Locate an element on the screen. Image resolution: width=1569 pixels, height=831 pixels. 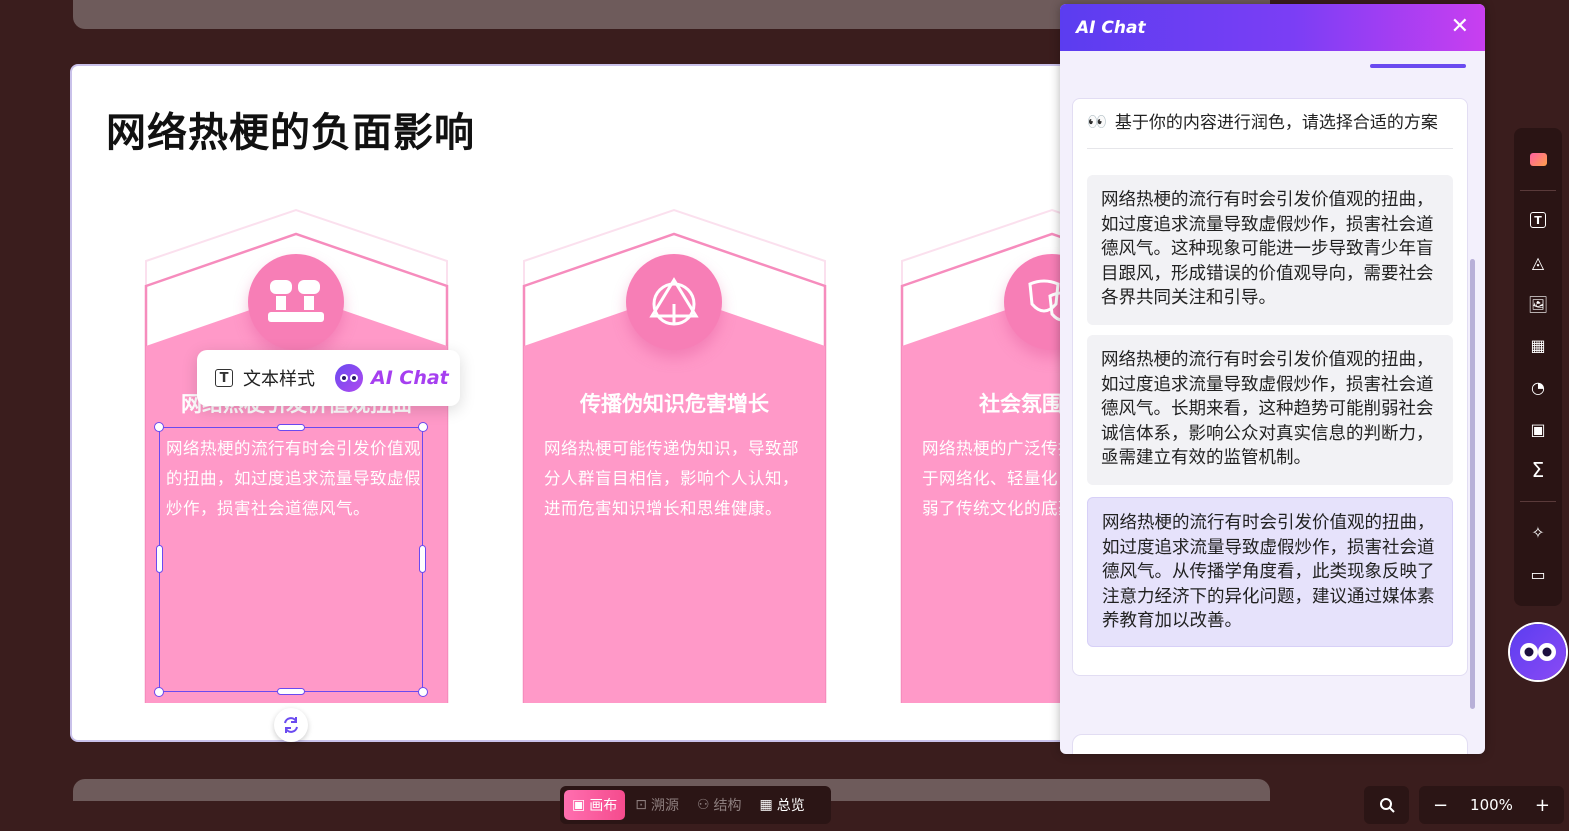
theme-color-button is located at coordinates (1538, 159).